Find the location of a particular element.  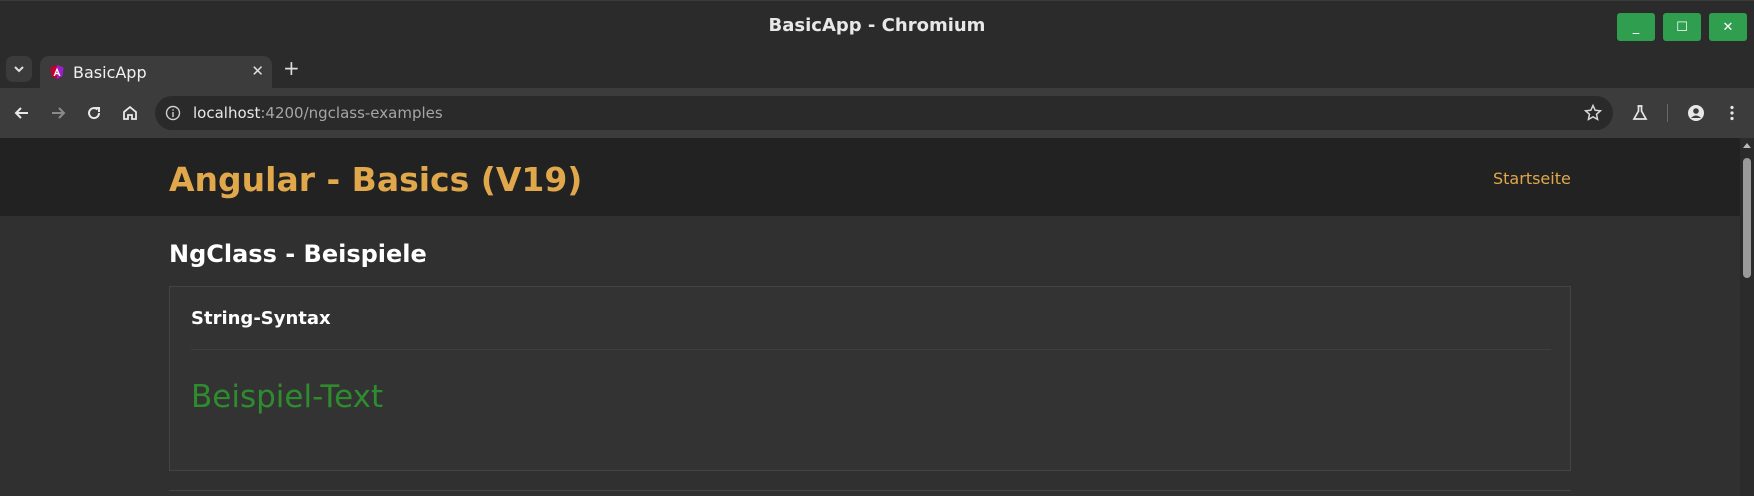

scrollbar-thumb is located at coordinates (1747, 218).